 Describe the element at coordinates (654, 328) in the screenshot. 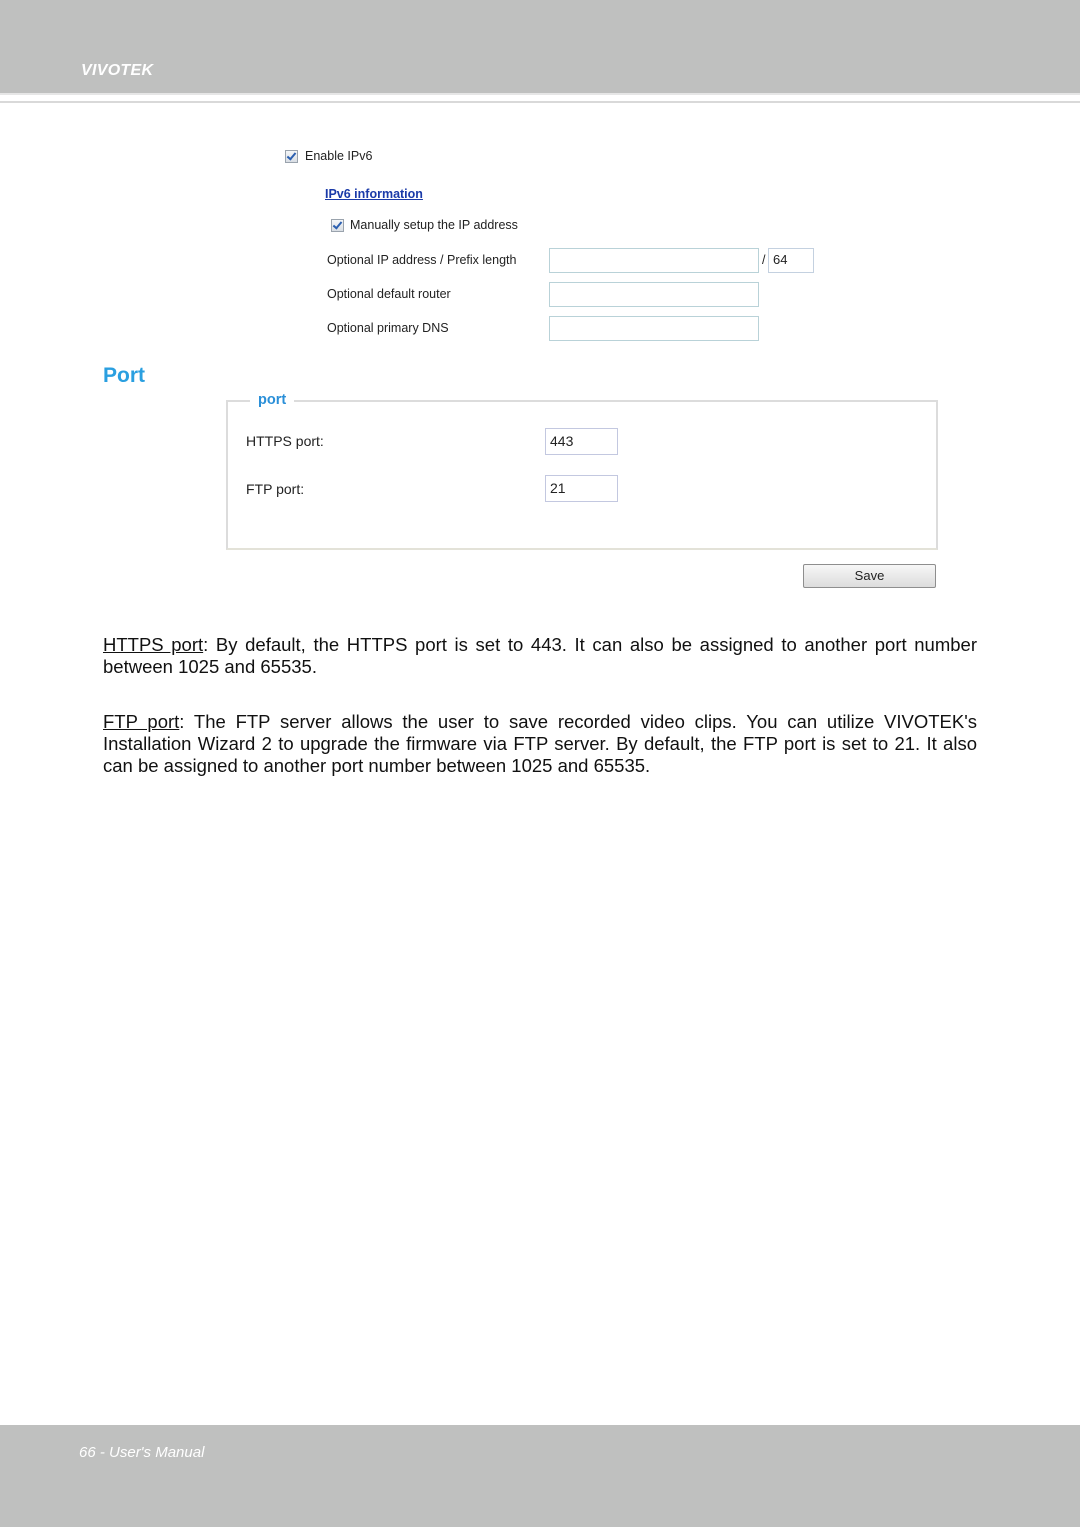

I see `primary-dns-input` at that location.